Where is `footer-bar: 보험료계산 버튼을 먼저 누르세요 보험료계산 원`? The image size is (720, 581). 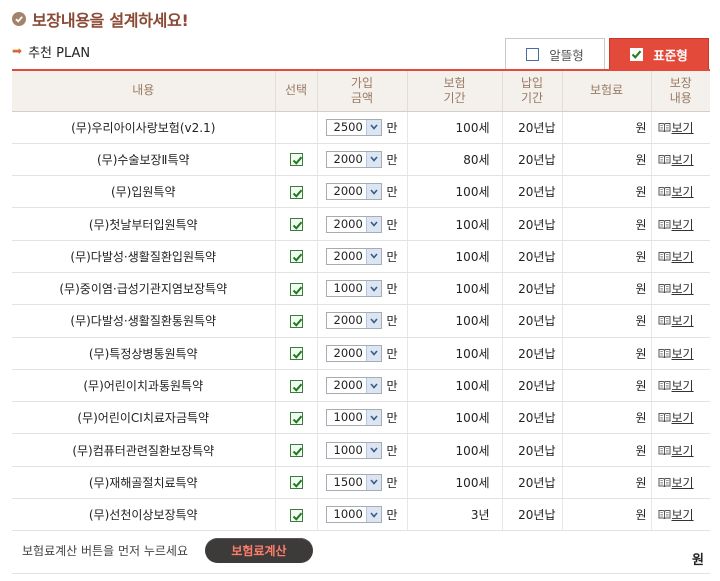 footer-bar: 보험료계산 버튼을 먼저 누르세요 보험료계산 원 is located at coordinates (361, 552).